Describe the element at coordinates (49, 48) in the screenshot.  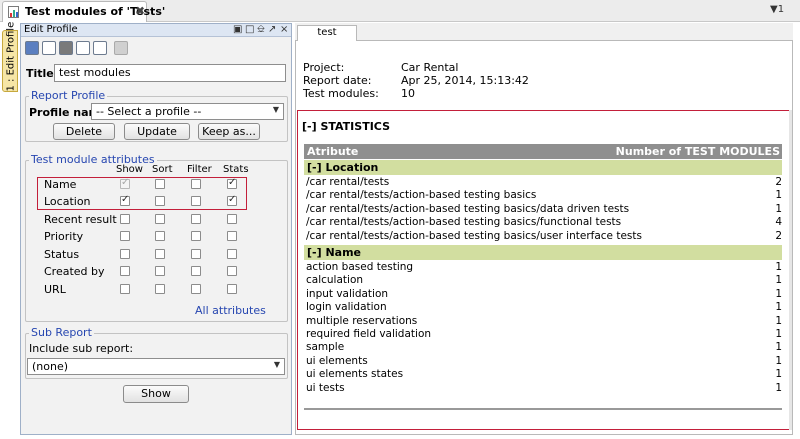
I see `open-icon` at that location.